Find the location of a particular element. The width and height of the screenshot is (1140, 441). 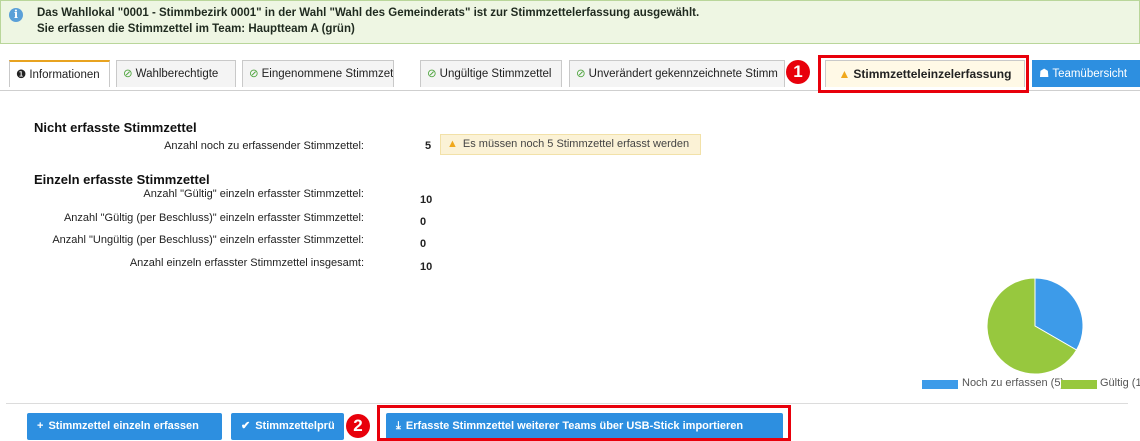

tab-label: Informationen is located at coordinates (64, 75).